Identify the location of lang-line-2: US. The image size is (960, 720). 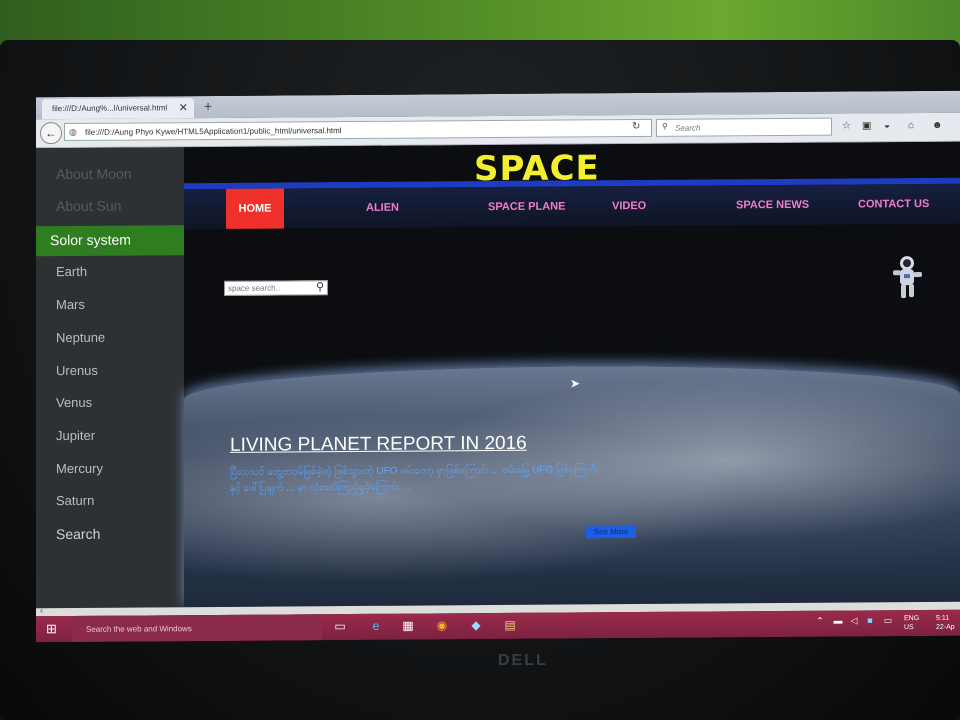
(909, 628).